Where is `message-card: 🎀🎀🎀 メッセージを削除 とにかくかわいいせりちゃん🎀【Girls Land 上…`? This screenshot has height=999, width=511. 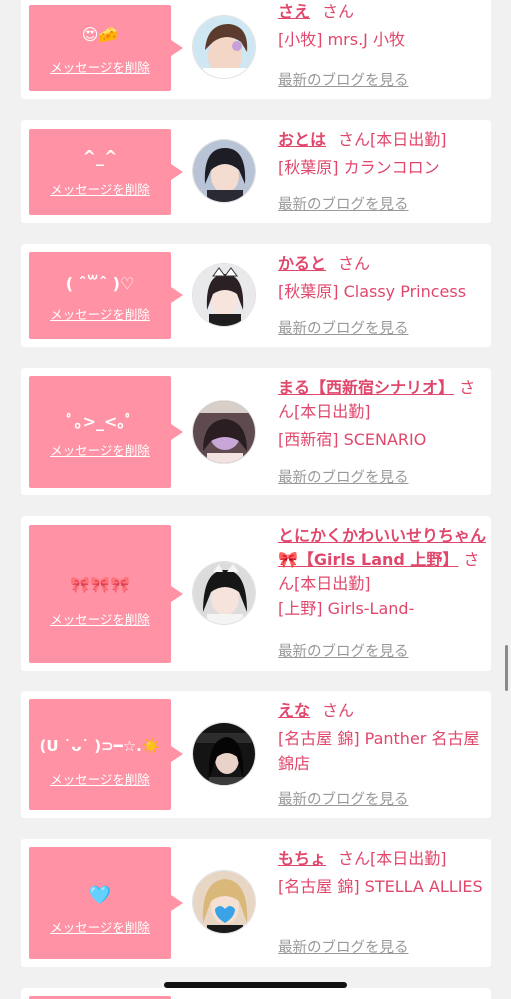 message-card: 🎀🎀🎀 メッセージを削除 とにかくかわいいせりちゃん🎀【Girls Land 上… is located at coordinates (256, 593).